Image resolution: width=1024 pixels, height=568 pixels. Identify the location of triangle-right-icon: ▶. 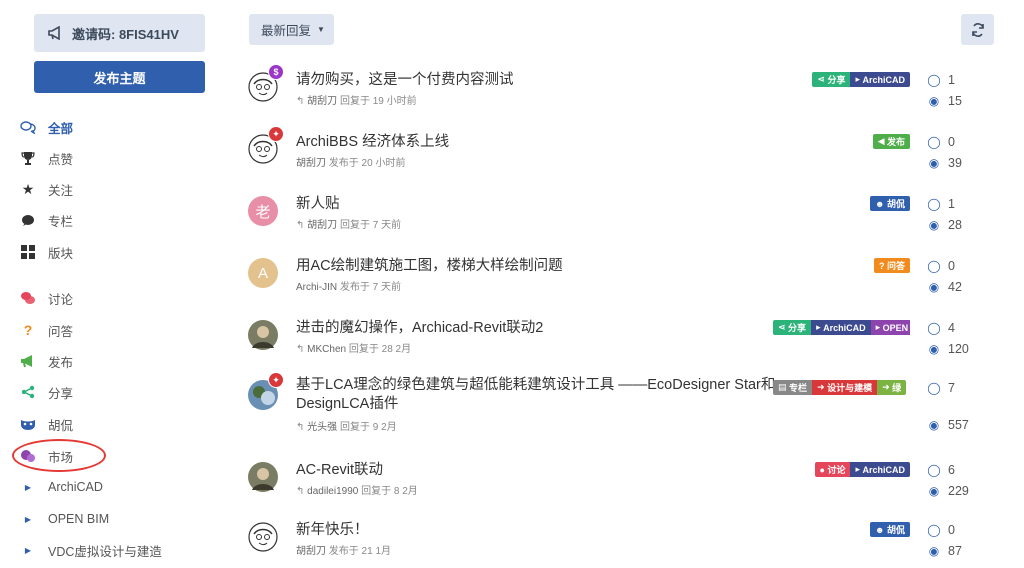
(28, 550).